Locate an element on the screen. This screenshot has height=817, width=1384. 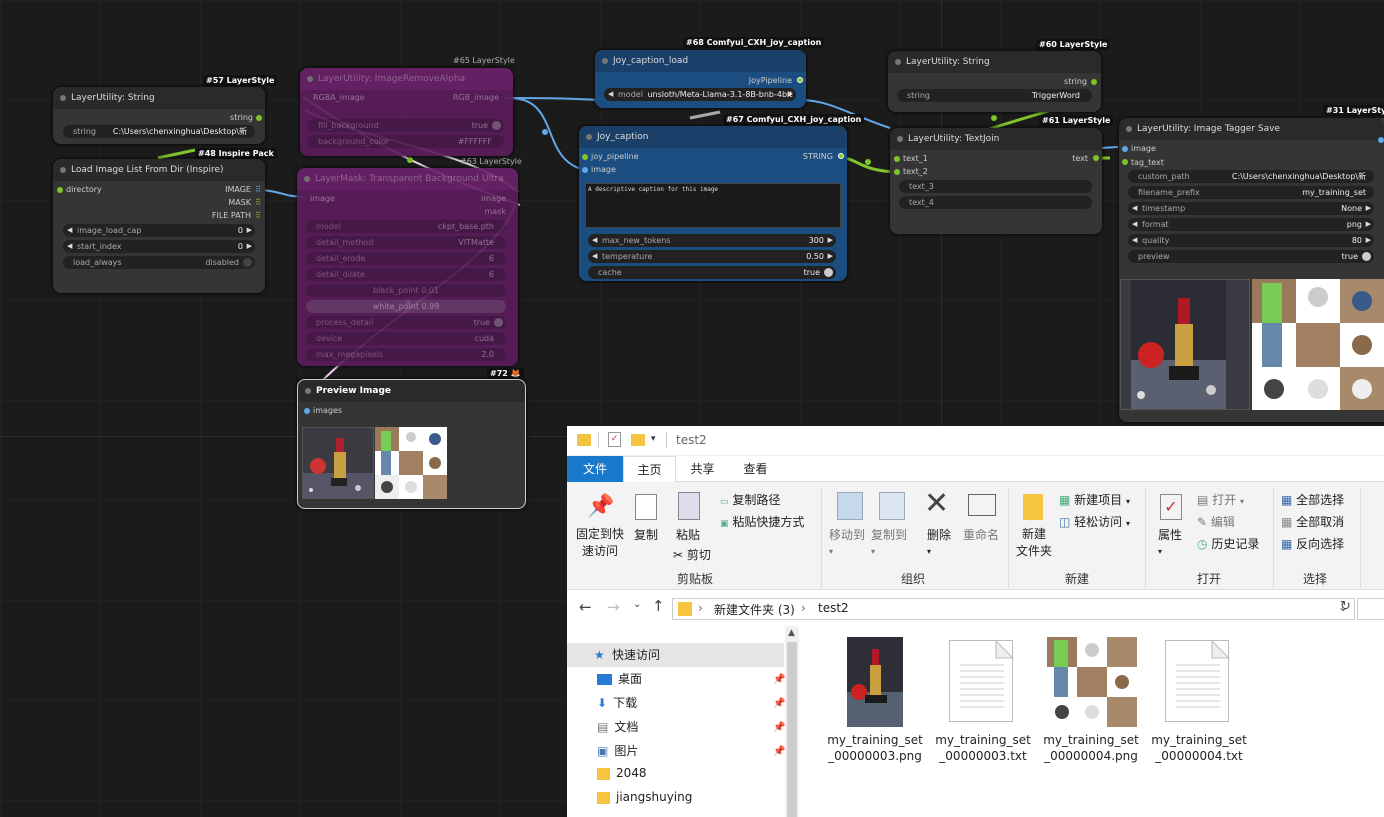
properties-button: 属性 ▾ is located at coordinates (1170, 541).